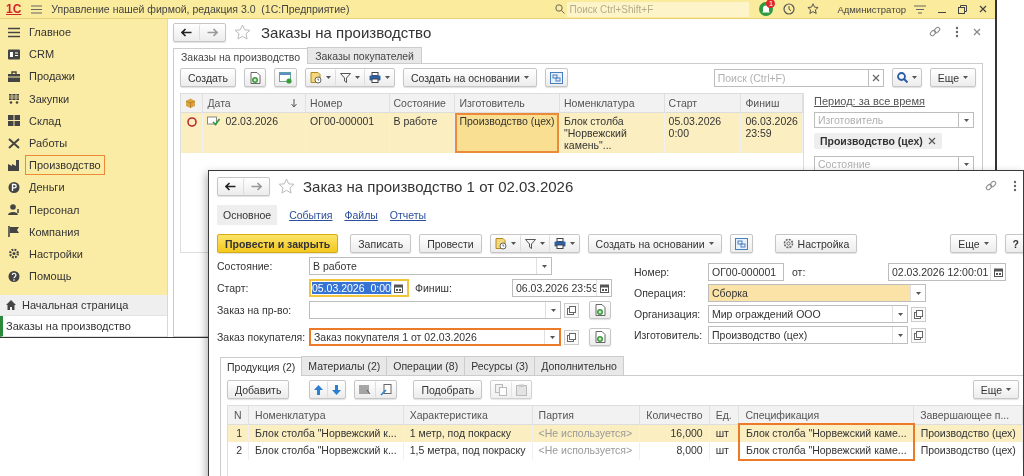 The height and width of the screenshot is (476, 1024). What do you see at coordinates (808, 335) in the screenshot?
I see `maker-field: Производство (цех)` at bounding box center [808, 335].